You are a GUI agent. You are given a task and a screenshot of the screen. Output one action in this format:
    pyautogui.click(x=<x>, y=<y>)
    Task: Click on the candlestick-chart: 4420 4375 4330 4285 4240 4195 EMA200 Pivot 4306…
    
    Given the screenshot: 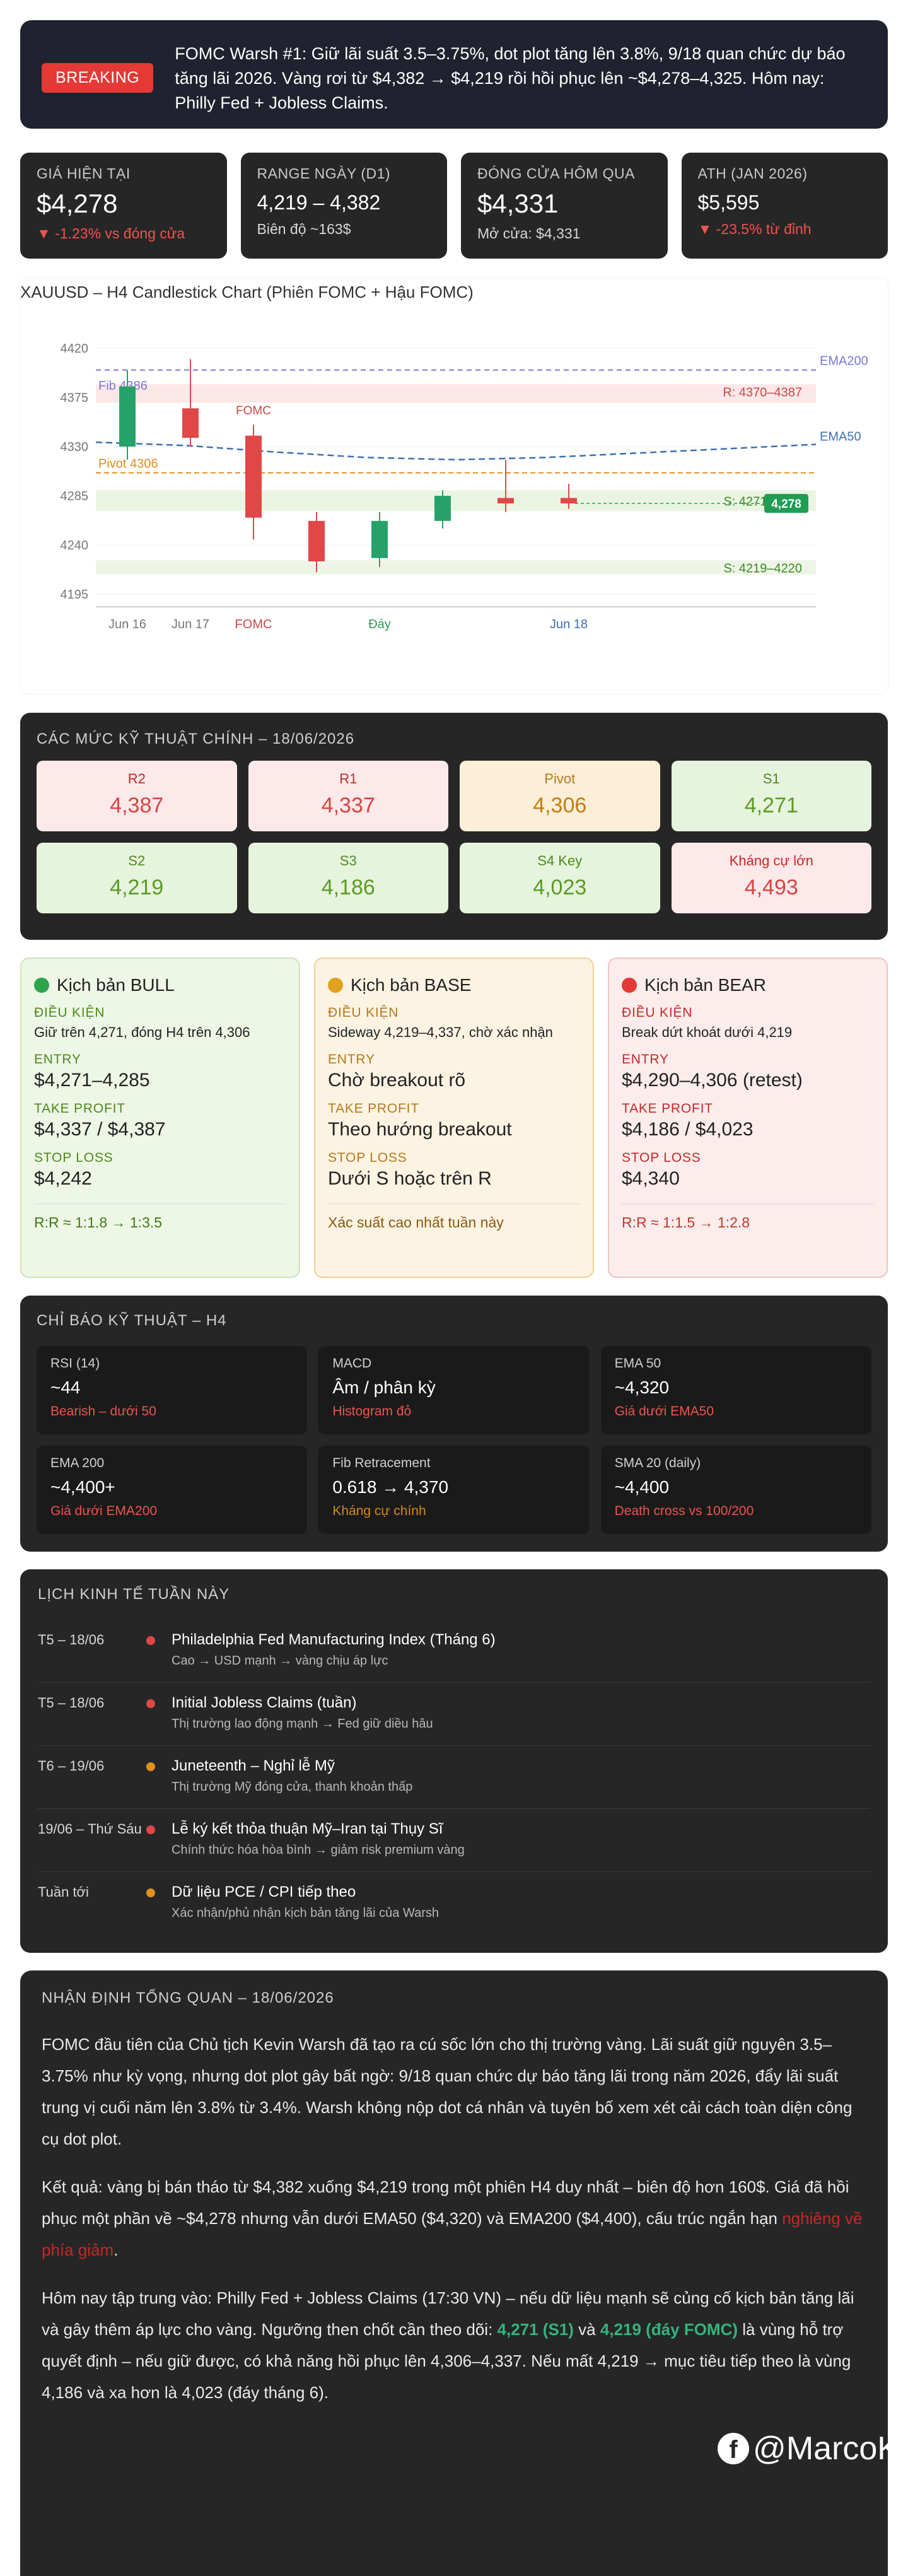 What is the action you would take?
    pyautogui.click(x=464, y=486)
    